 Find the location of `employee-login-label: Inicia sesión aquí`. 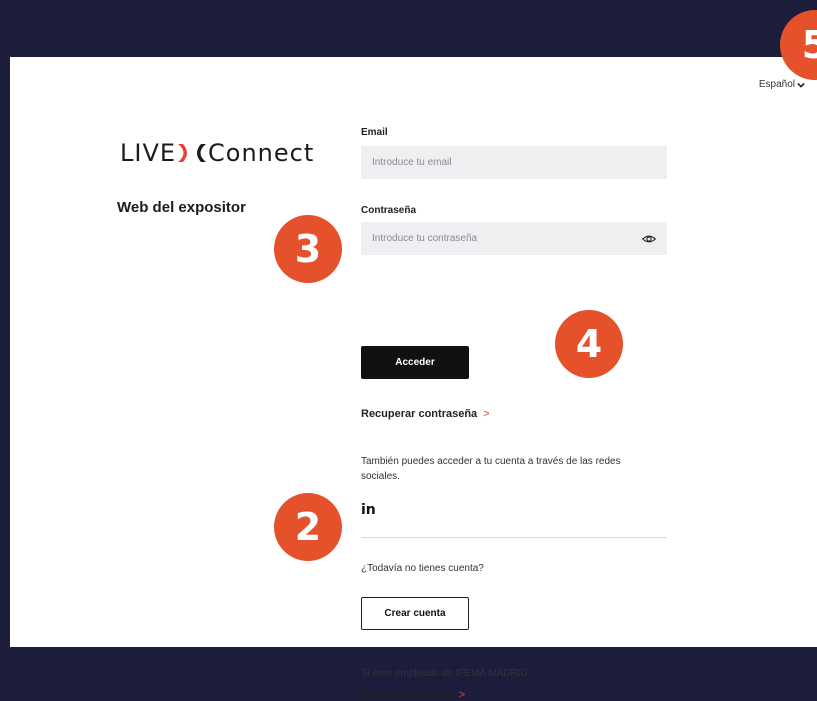

employee-login-label: Inicia sesión aquí is located at coordinates (407, 695).